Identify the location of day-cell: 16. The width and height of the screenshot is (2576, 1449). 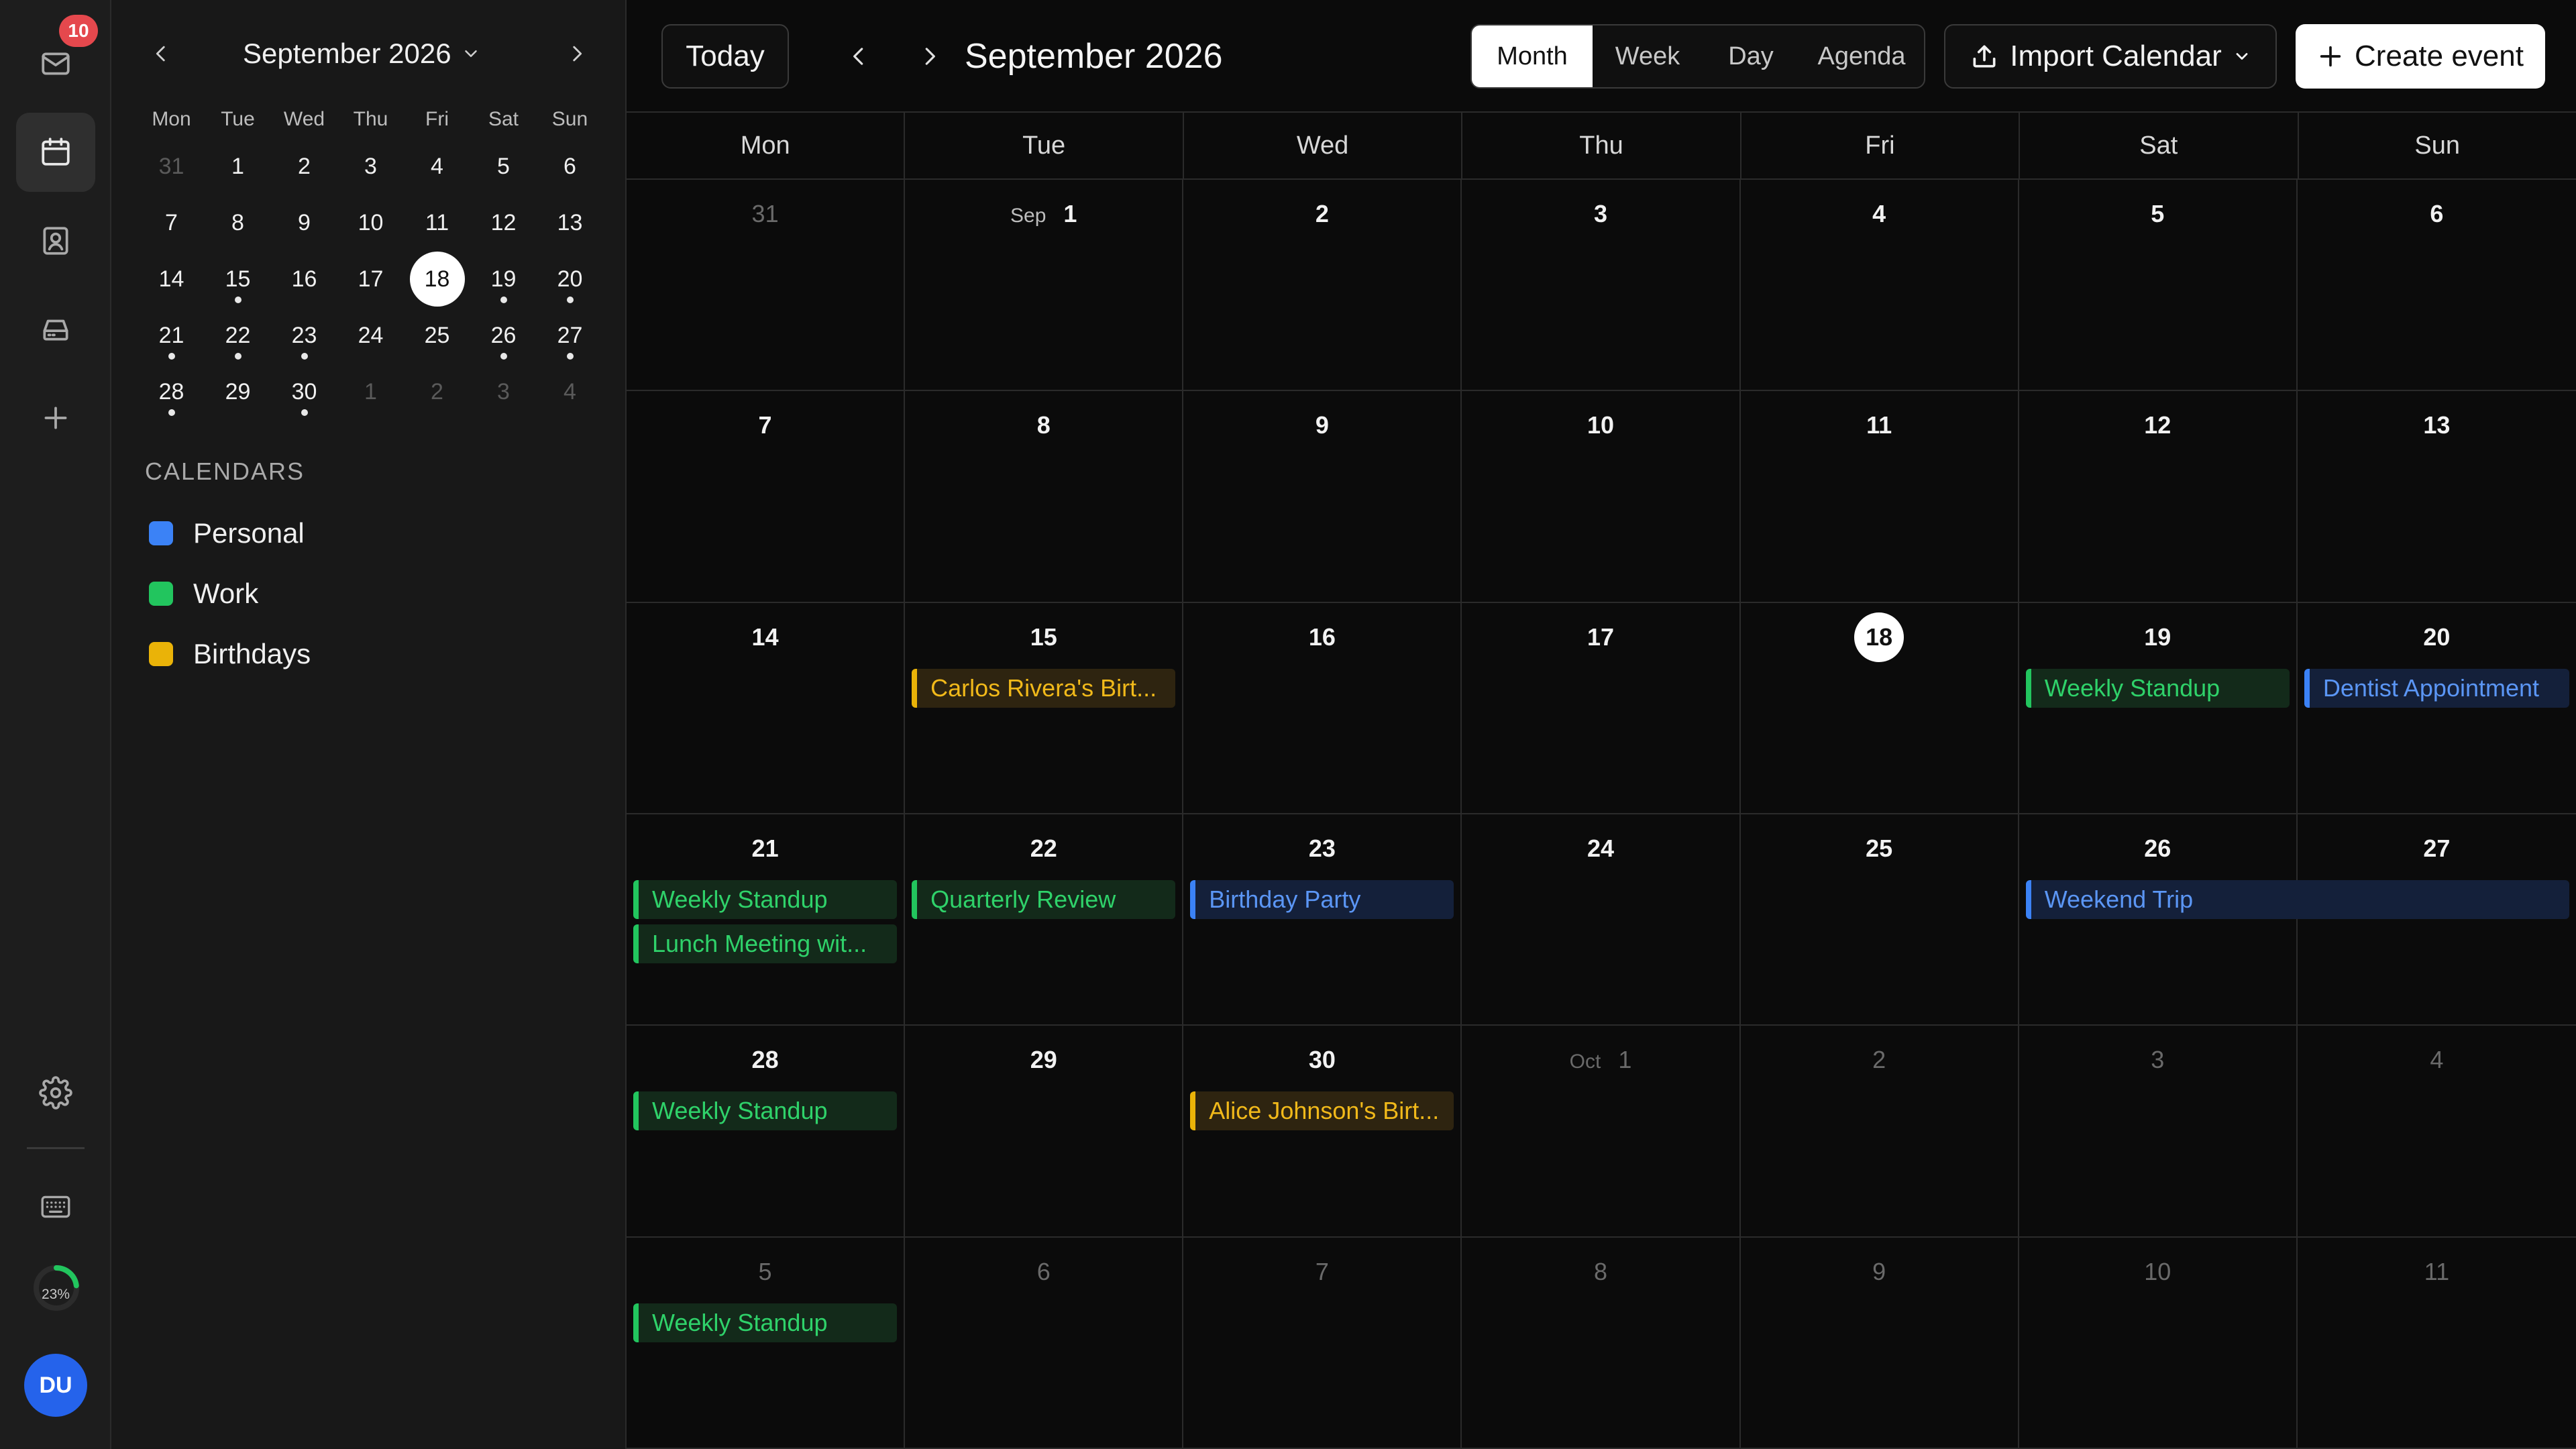
(1322, 708).